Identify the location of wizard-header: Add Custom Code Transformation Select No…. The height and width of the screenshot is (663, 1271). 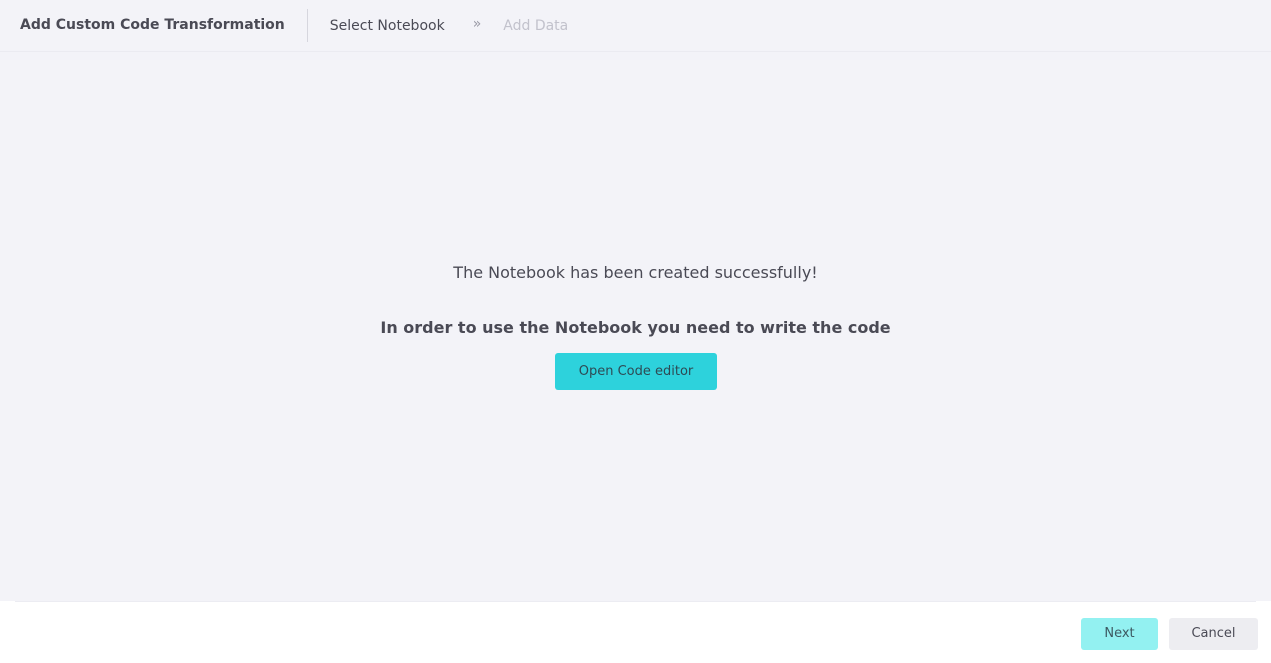
(635, 26).